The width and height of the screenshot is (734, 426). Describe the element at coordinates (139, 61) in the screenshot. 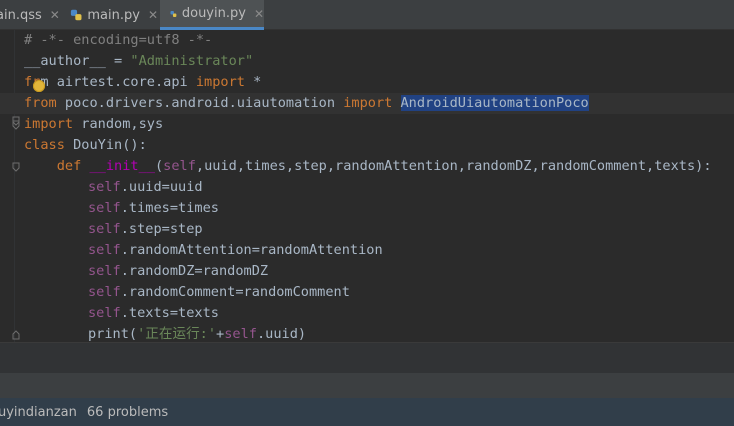

I see `code-line-2: __author__ = "Administrator"` at that location.